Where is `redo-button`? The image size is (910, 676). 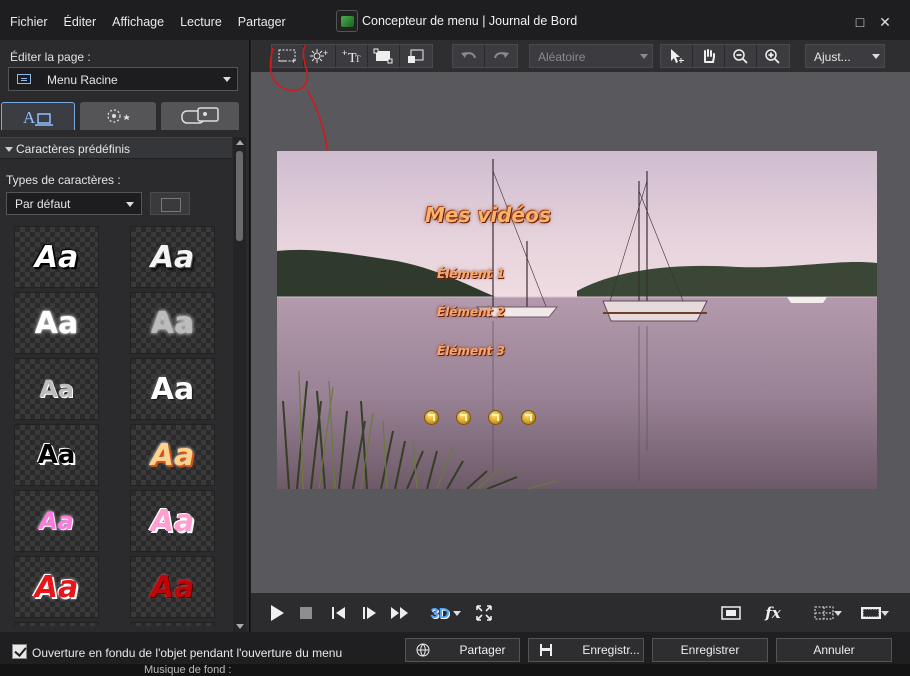 redo-button is located at coordinates (501, 56).